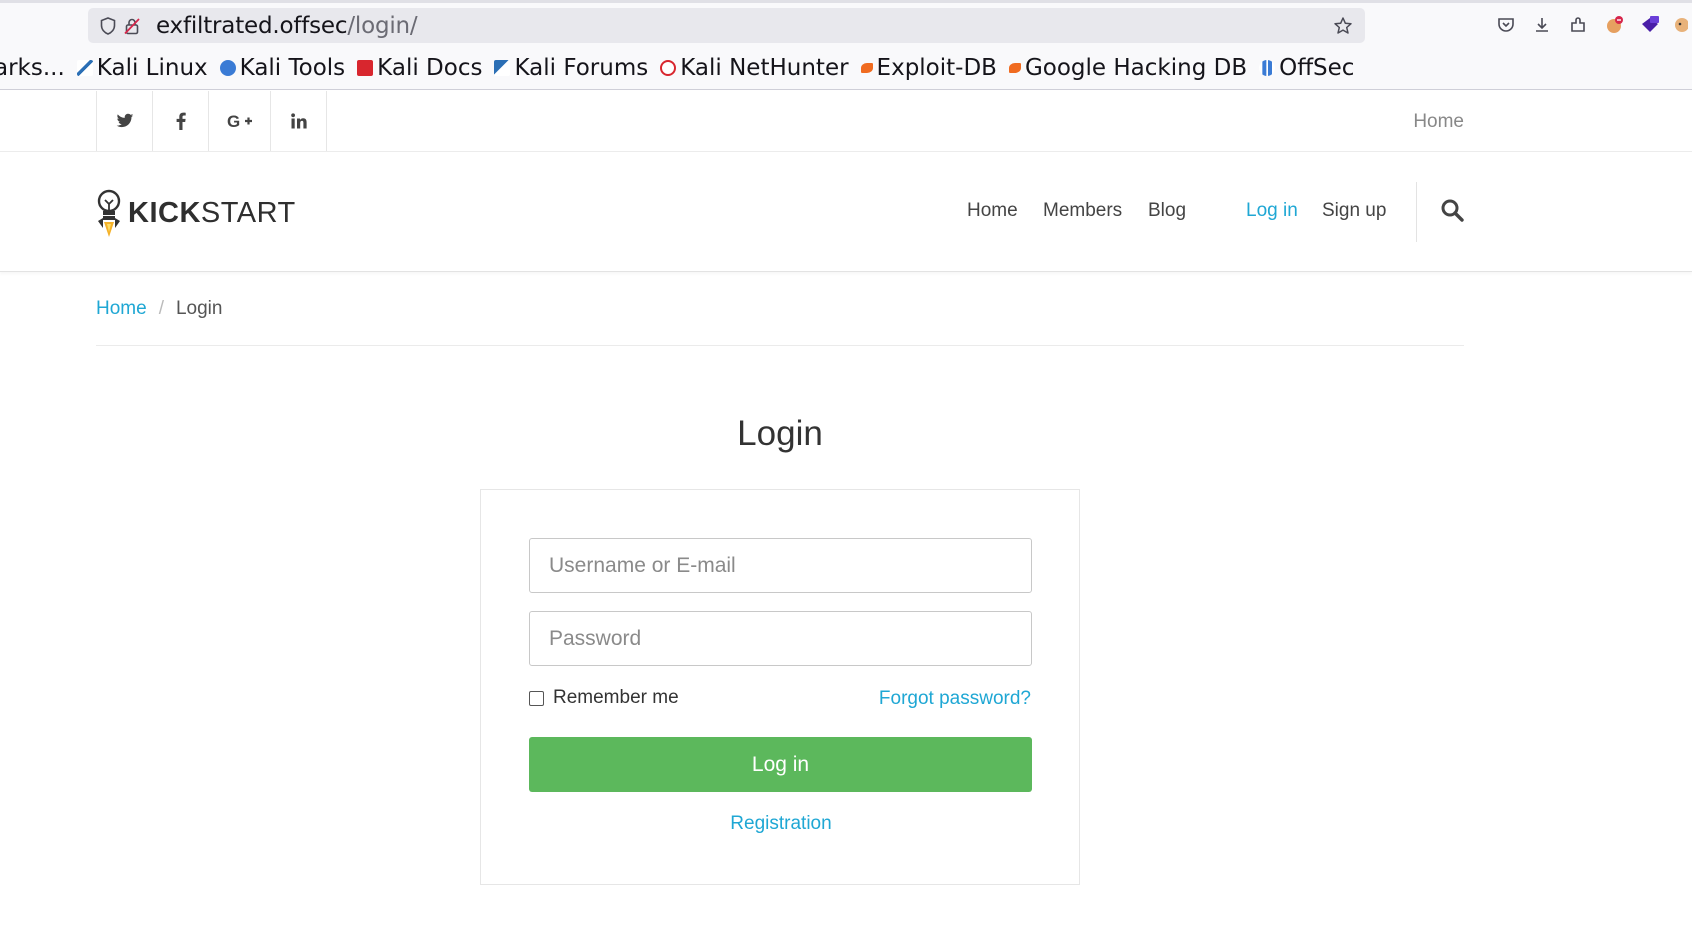  Describe the element at coordinates (1614, 25) in the screenshot. I see `extension-cookie-icon` at that location.